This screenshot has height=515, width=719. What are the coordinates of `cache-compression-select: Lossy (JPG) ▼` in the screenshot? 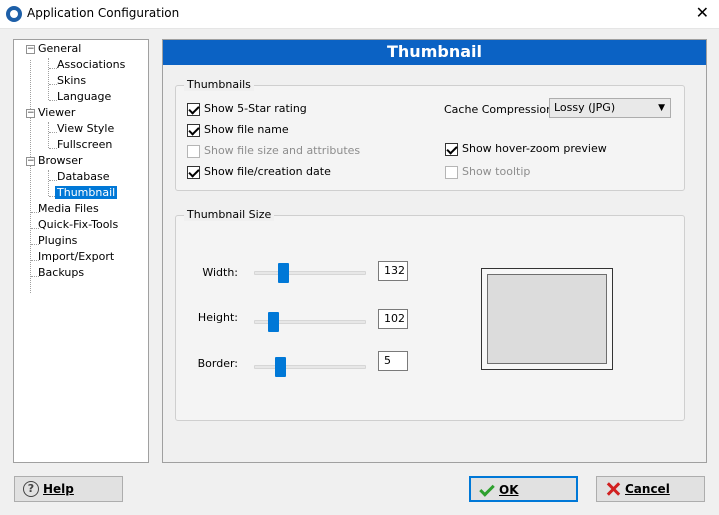 It's located at (610, 108).